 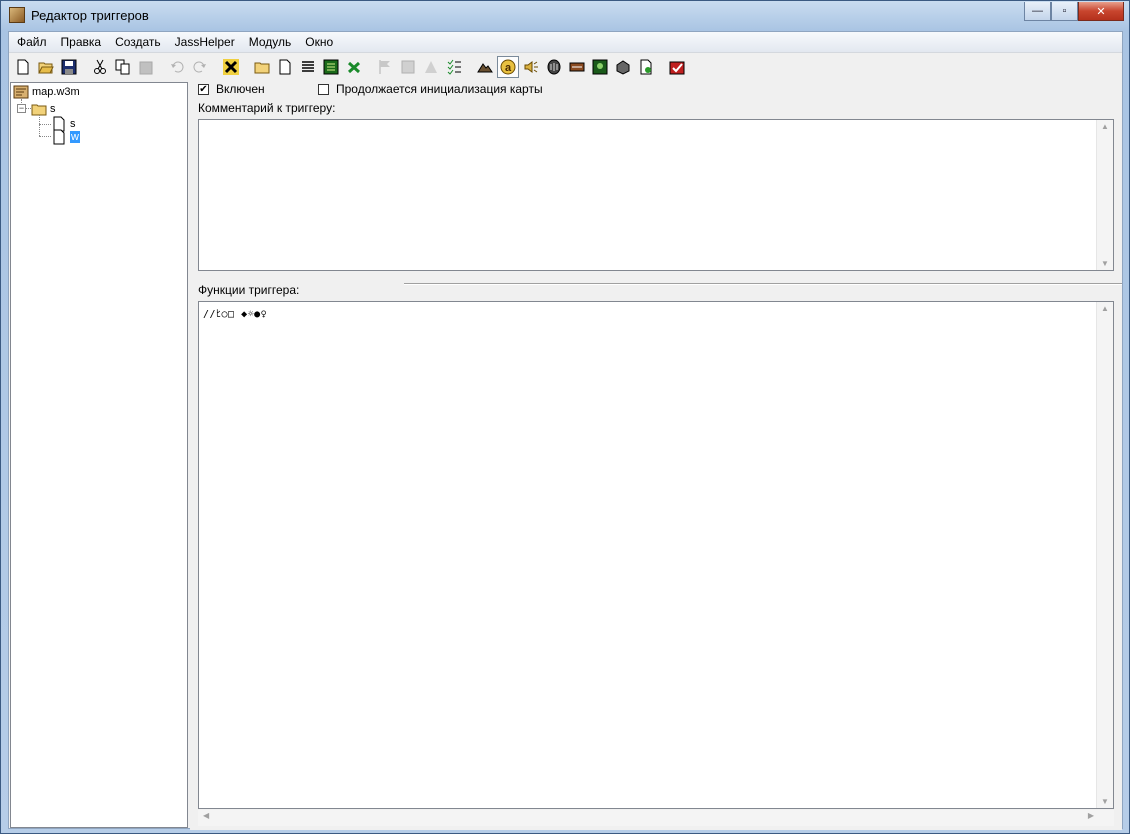 What do you see at coordinates (203, 89) in the screenshot?
I see `enabled-checkbox: ✔` at bounding box center [203, 89].